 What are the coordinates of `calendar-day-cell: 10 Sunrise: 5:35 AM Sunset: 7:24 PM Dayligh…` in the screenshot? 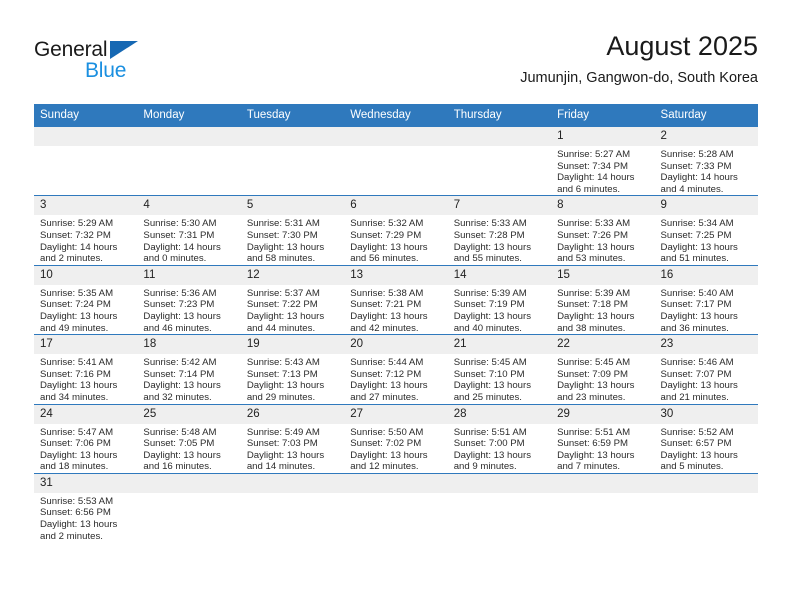 It's located at (86, 299).